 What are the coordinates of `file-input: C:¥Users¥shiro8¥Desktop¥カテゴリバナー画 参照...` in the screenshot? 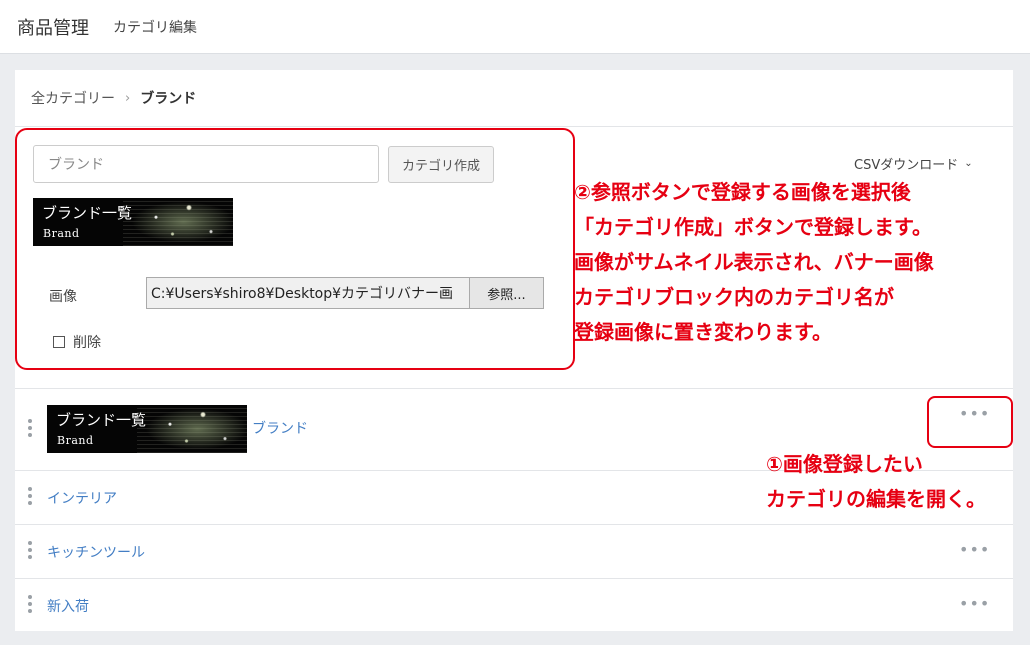 It's located at (345, 293).